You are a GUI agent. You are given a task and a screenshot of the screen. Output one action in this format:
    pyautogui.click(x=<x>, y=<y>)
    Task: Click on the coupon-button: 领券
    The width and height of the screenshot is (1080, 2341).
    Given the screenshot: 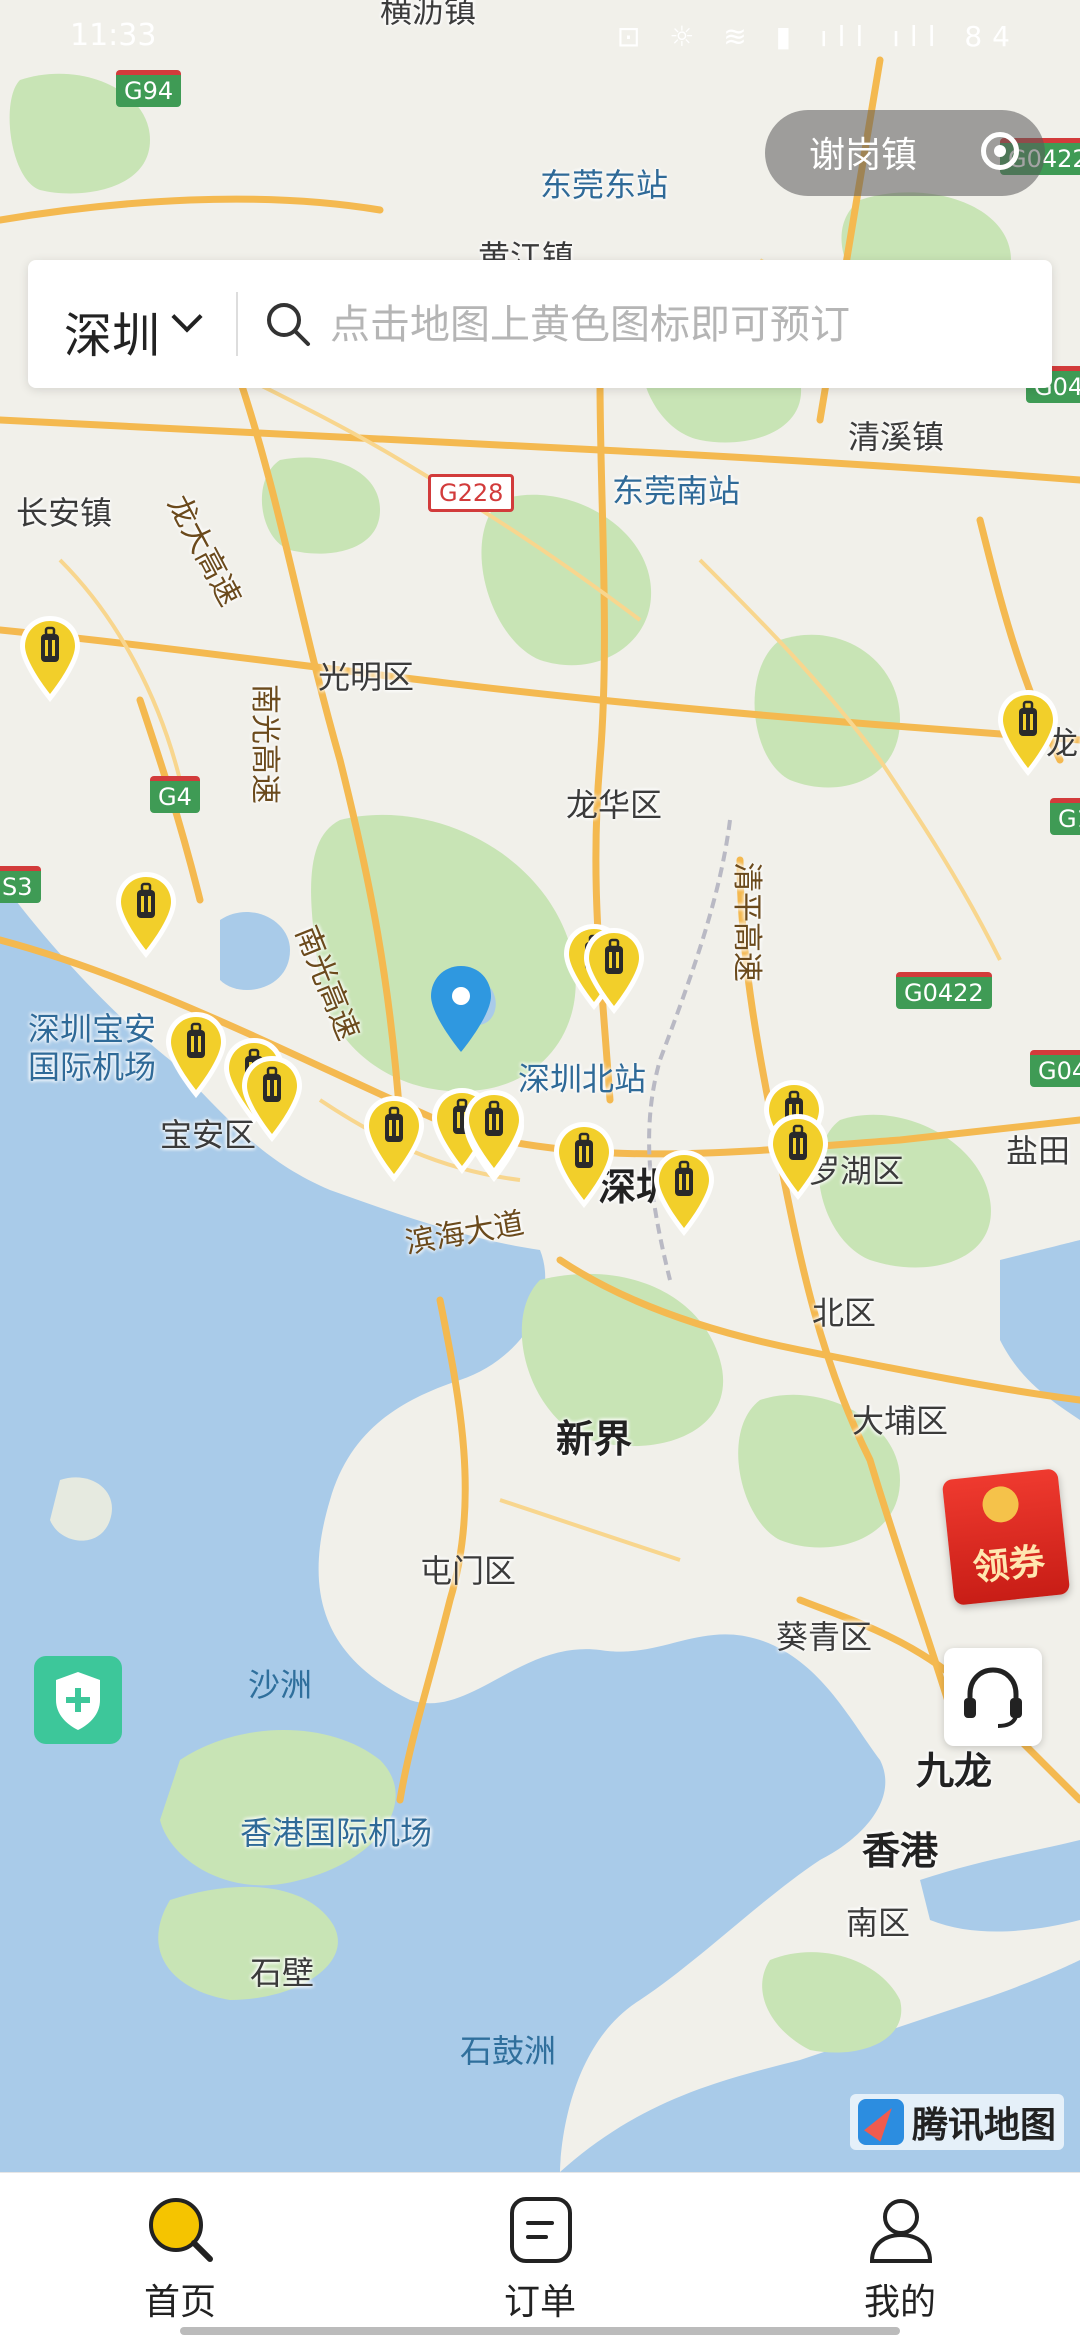 What is the action you would take?
    pyautogui.click(x=1006, y=1537)
    